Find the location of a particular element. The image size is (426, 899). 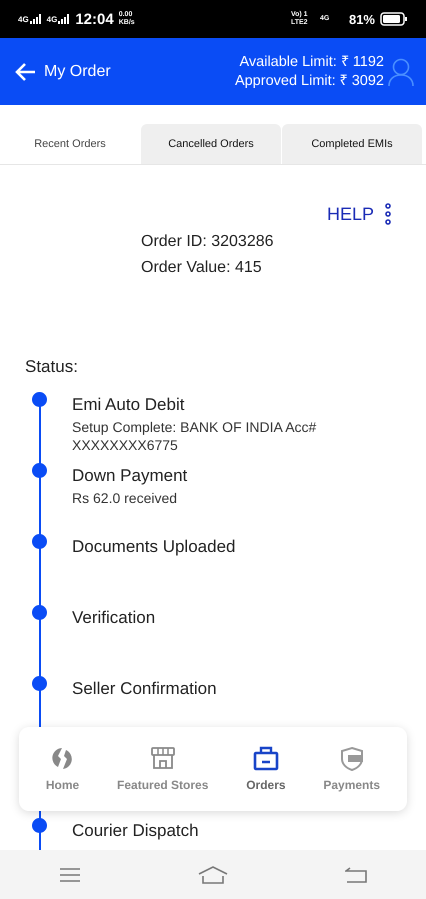

step-title: Documents Uploaded is located at coordinates (154, 547).